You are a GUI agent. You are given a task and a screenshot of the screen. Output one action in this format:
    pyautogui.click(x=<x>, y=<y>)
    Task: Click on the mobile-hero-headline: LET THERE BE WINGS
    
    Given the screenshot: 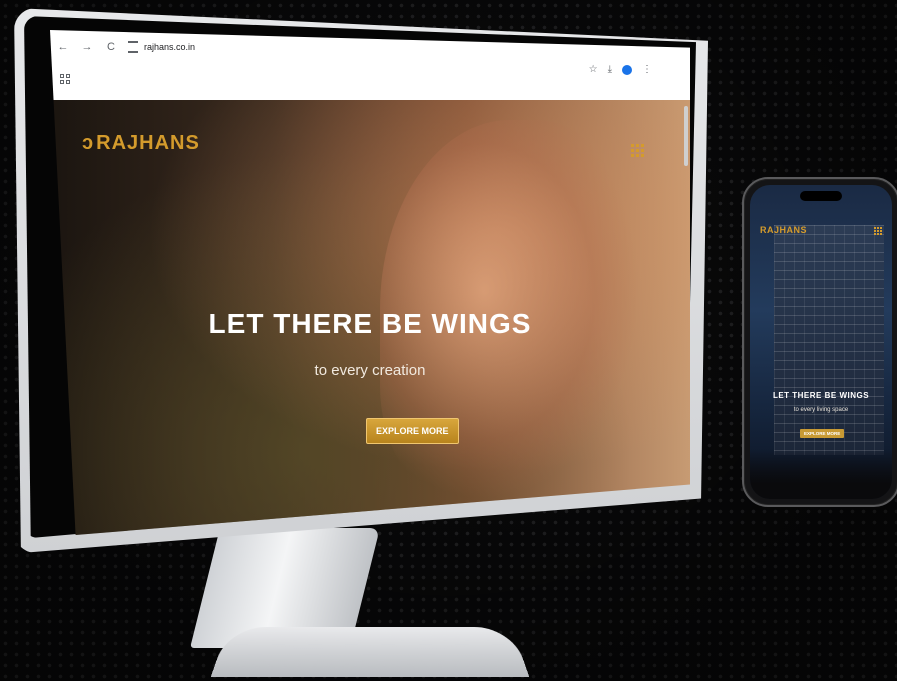 What is the action you would take?
    pyautogui.click(x=821, y=395)
    